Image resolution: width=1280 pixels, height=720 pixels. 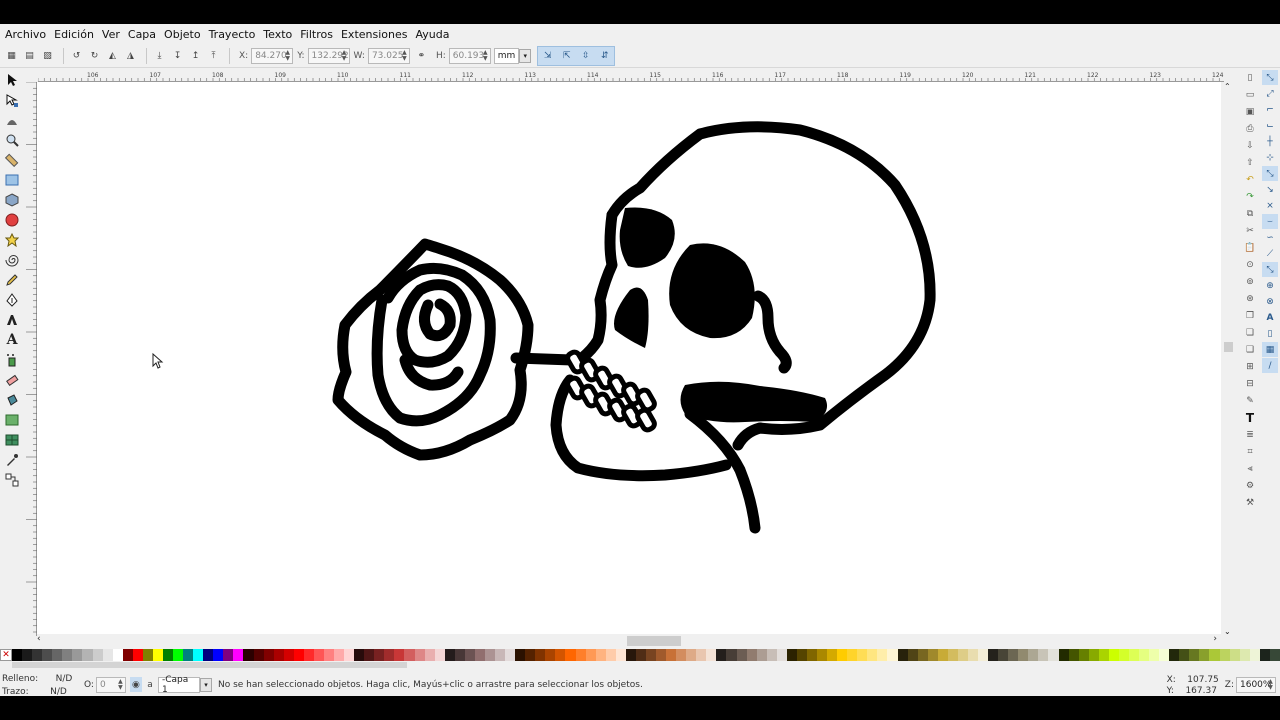 I want to click on menu-archivo: Archivo, so click(x=25, y=34).